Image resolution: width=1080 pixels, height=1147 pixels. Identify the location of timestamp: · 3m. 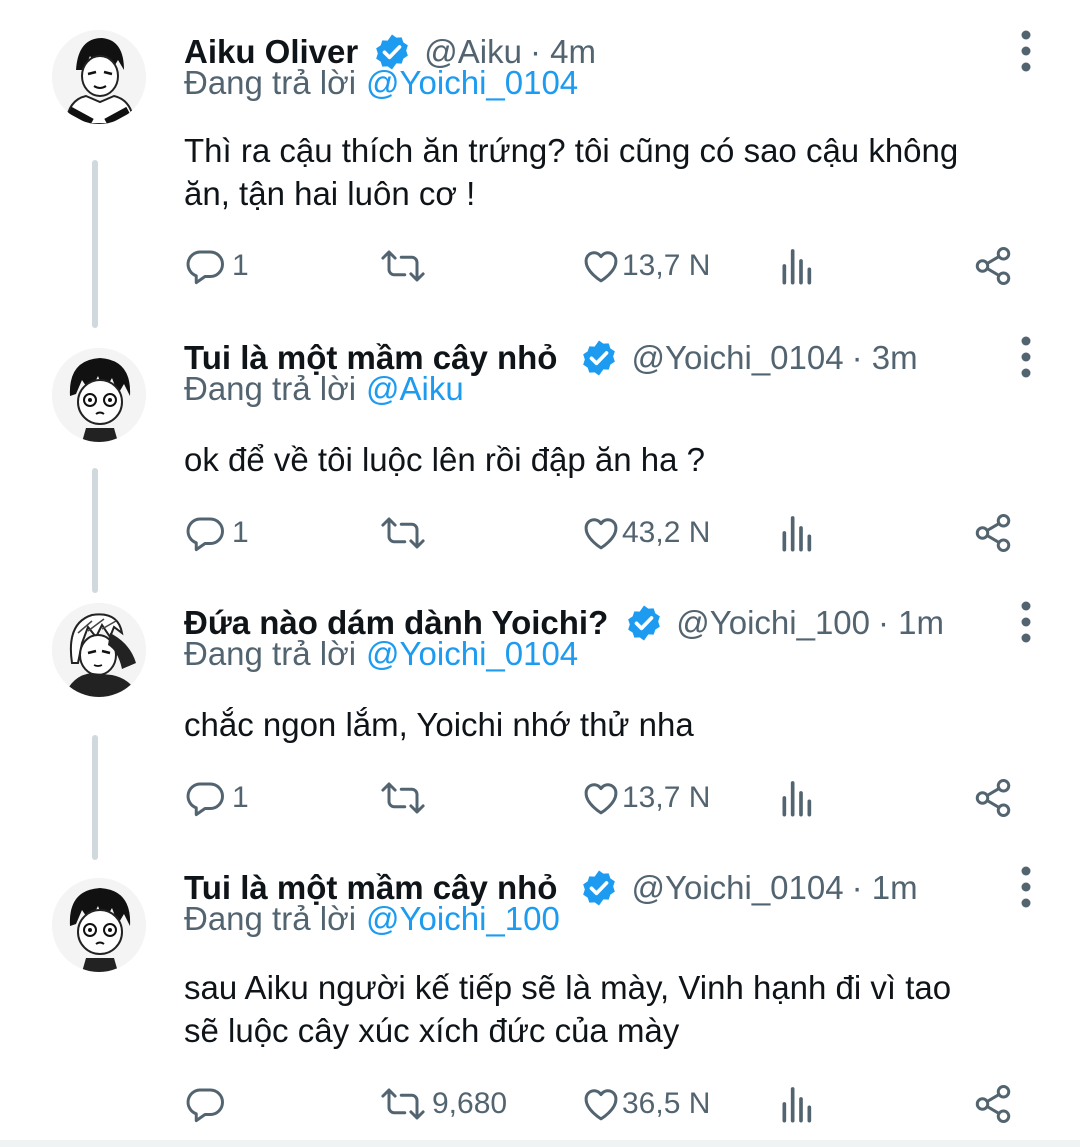
(885, 358).